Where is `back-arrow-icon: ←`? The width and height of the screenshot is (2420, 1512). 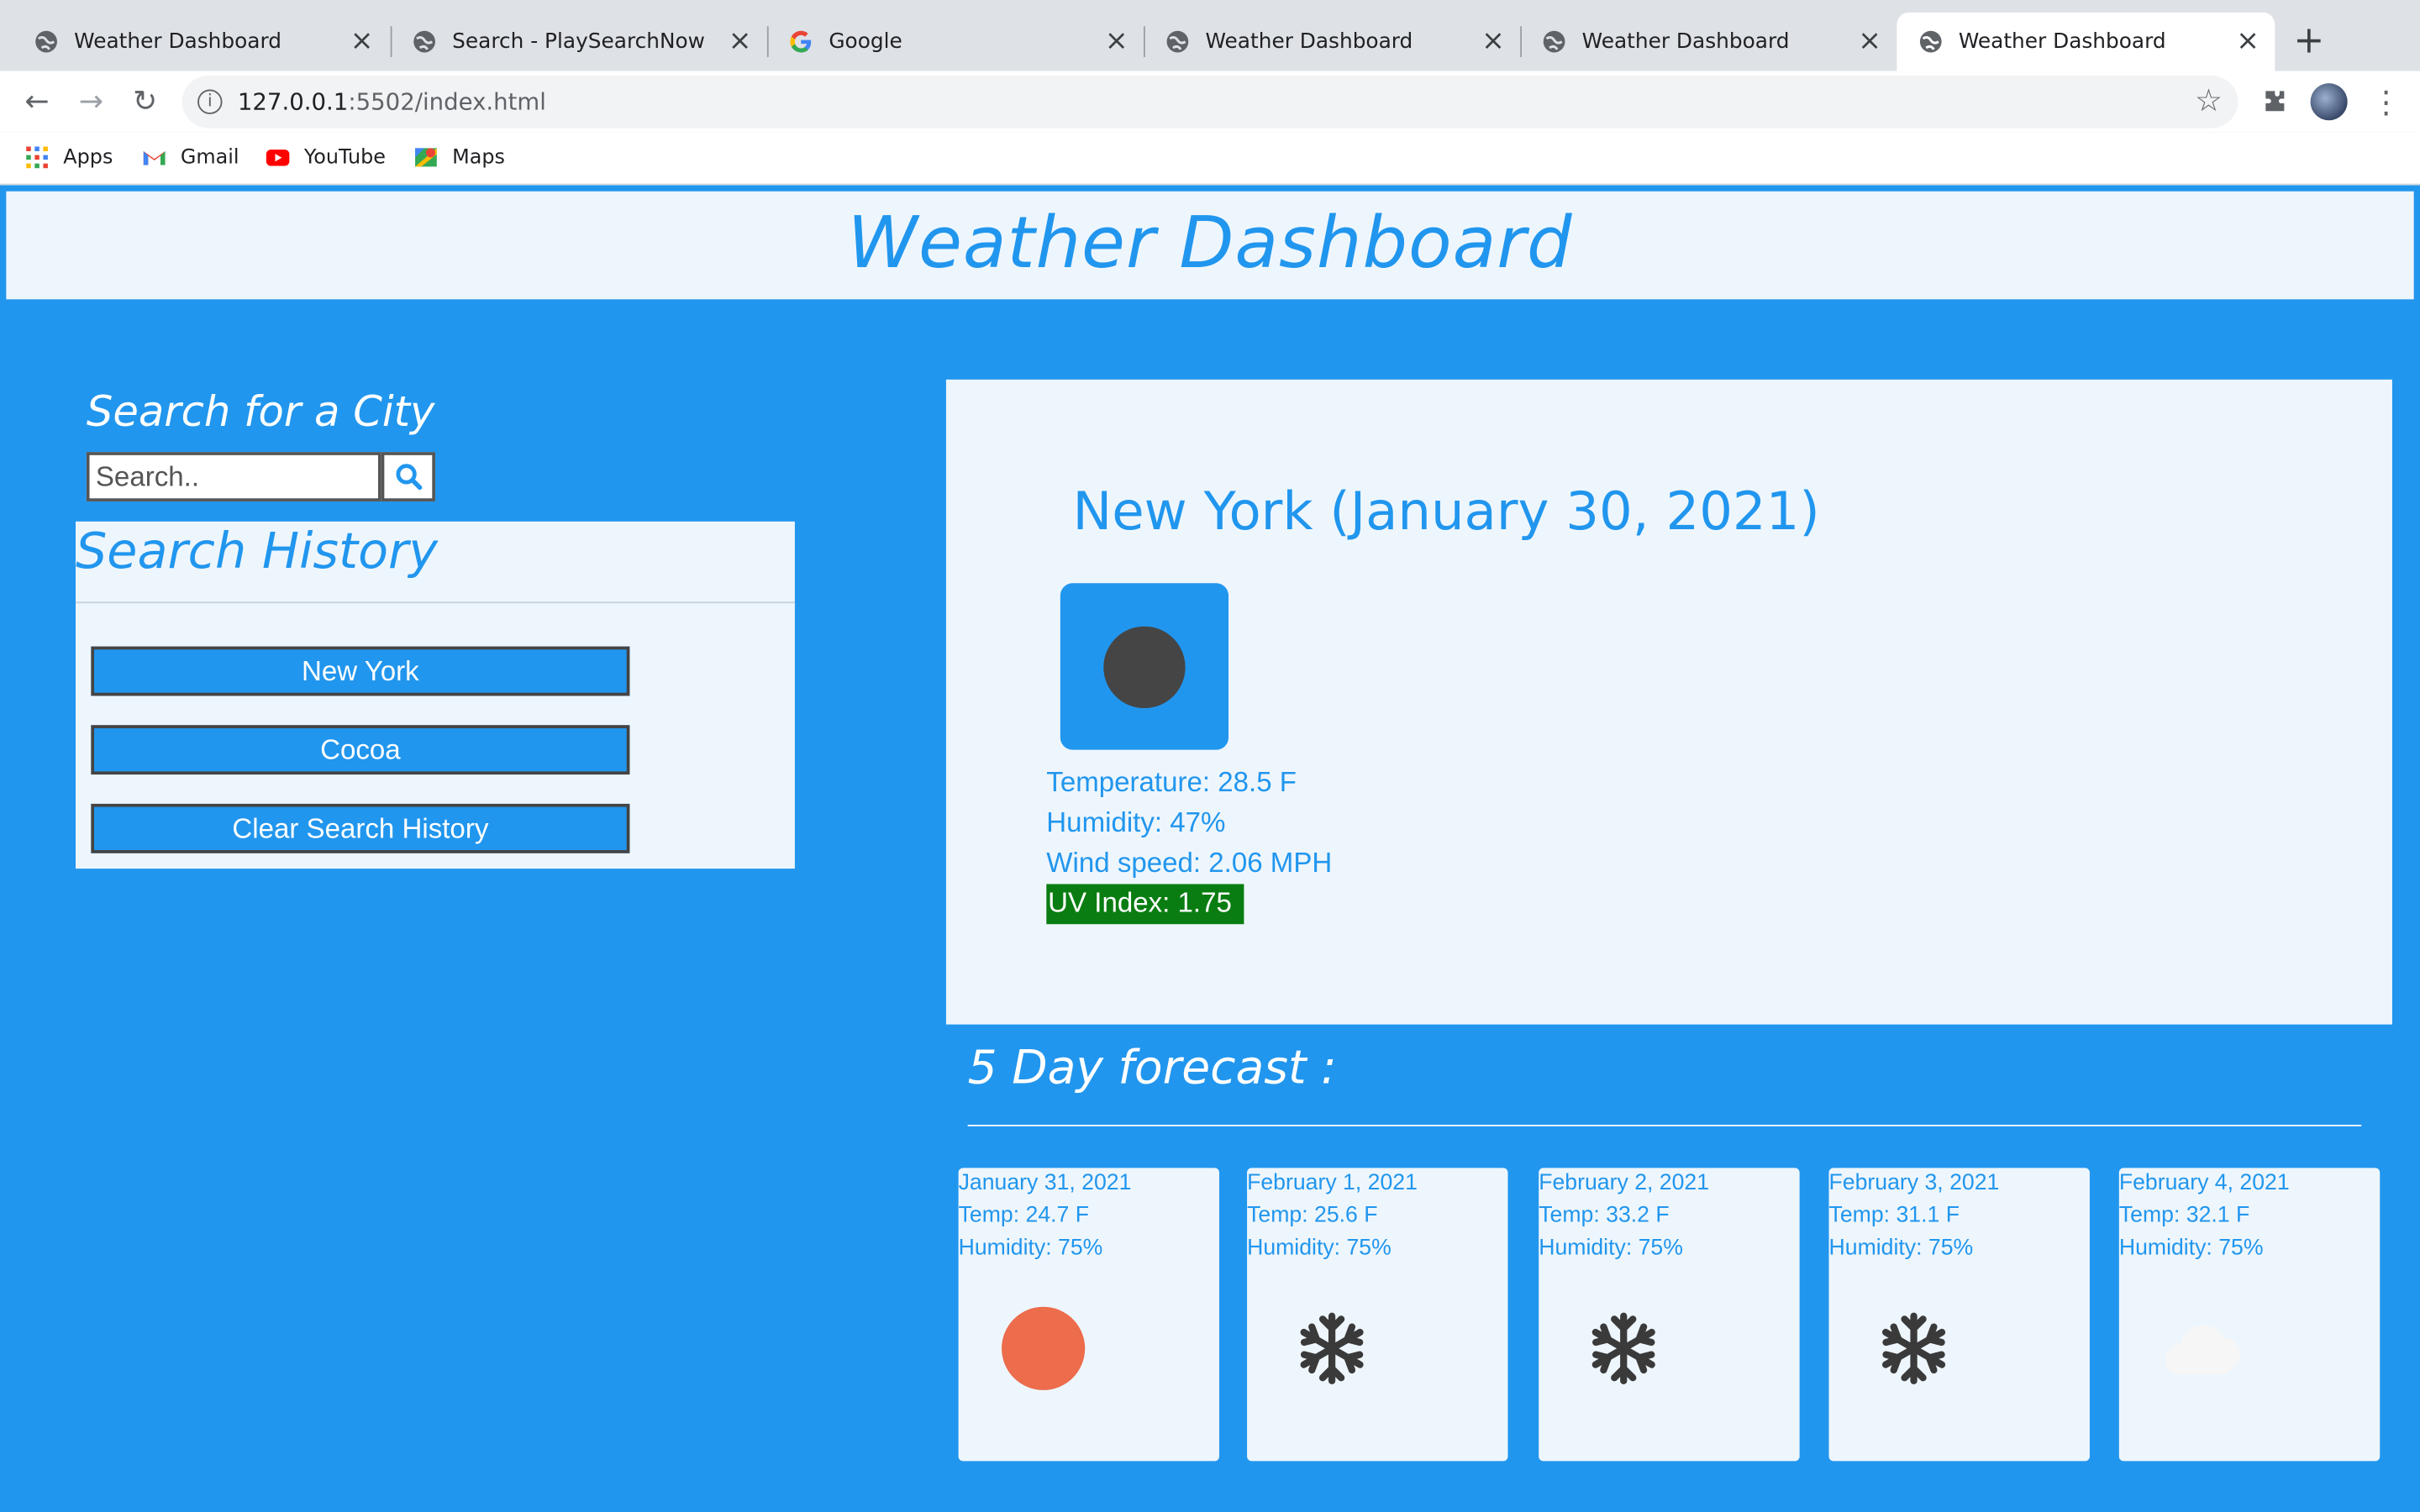
back-arrow-icon: ← is located at coordinates (36, 101).